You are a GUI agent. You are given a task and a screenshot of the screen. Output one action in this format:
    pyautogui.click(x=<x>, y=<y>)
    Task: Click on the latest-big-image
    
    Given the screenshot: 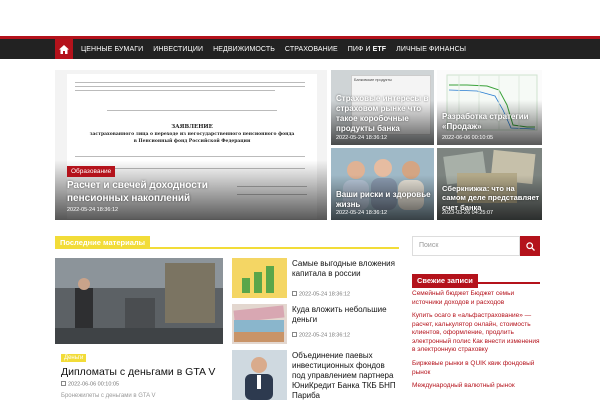 What is the action you would take?
    pyautogui.click(x=139, y=301)
    